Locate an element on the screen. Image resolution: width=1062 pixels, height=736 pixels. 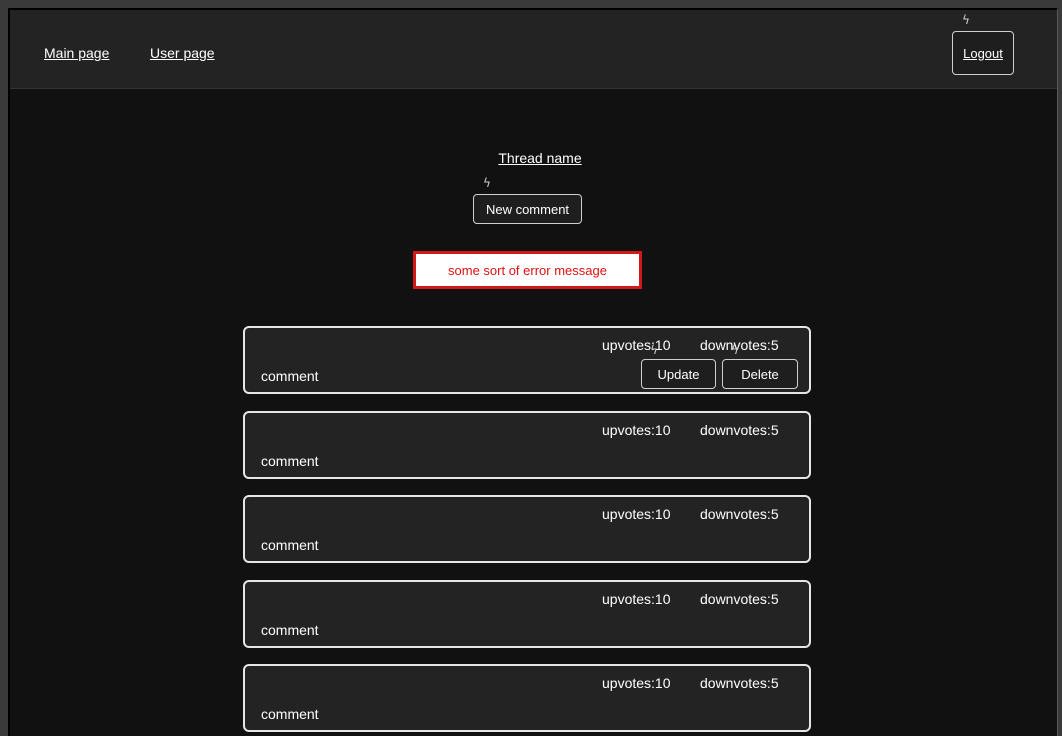
top-navbar: Main page User page ϟ Logout is located at coordinates (533, 49).